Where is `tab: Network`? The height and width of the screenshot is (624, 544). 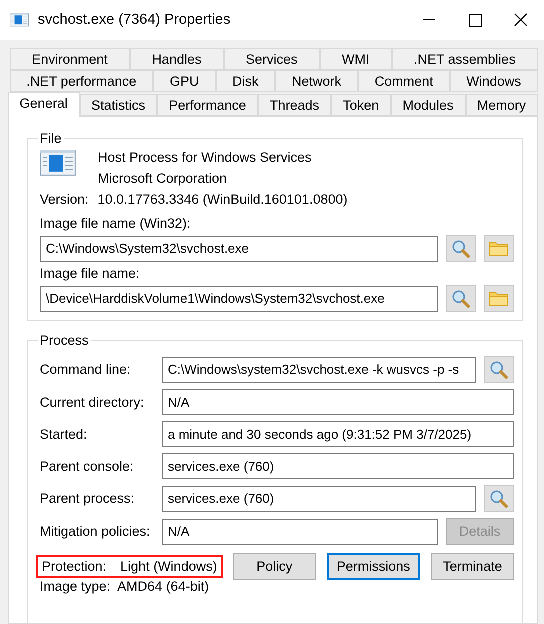
tab: Network is located at coordinates (316, 81).